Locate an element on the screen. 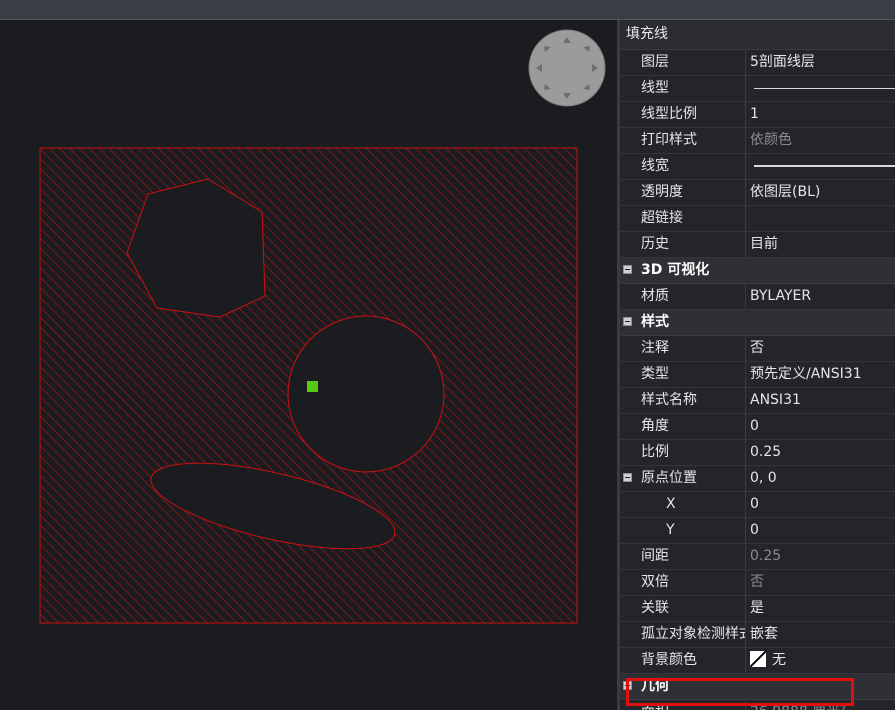 The image size is (895, 710). prop-label: 样式名称 is located at coordinates (669, 400).